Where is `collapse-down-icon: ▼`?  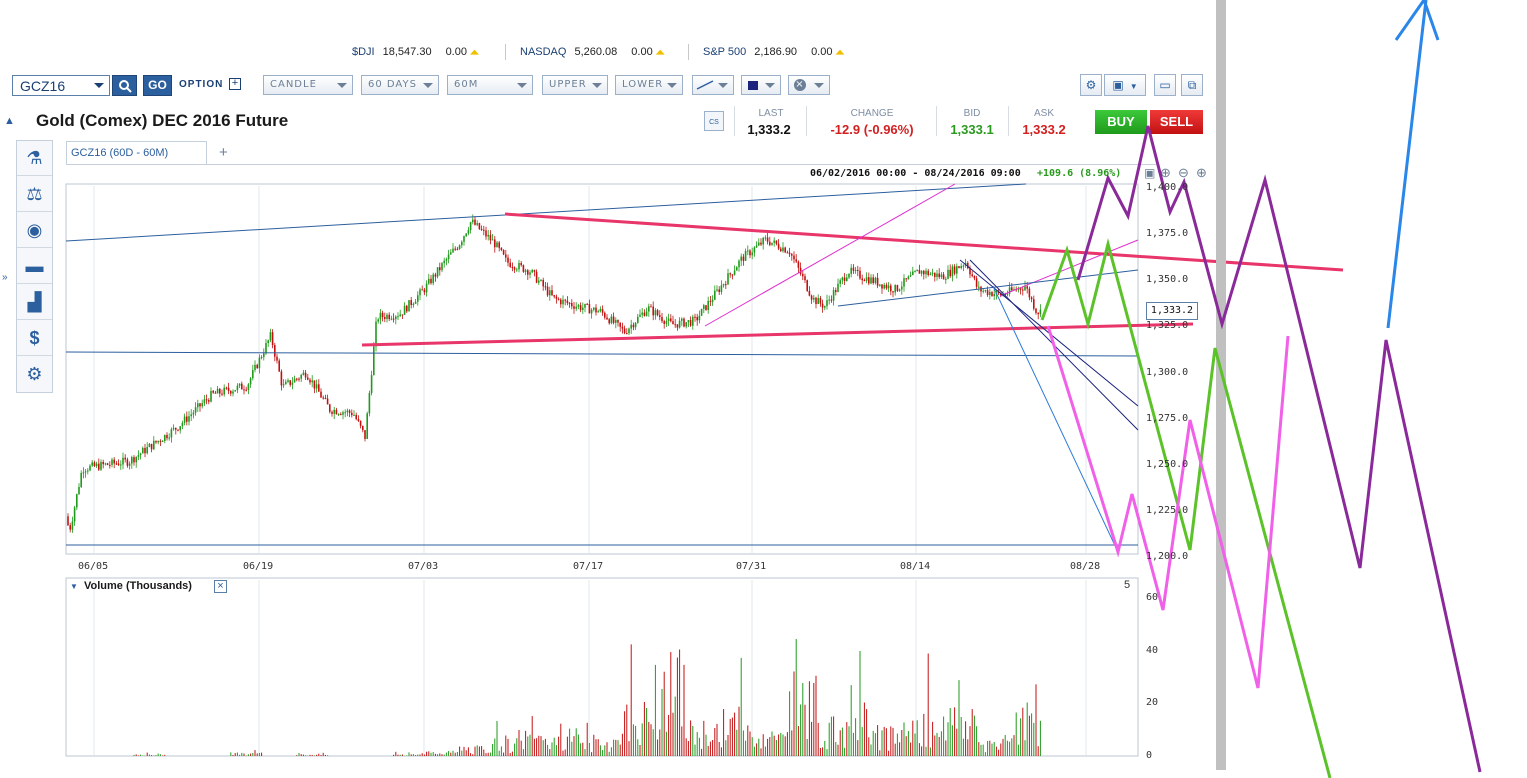 collapse-down-icon: ▼ is located at coordinates (74, 586).